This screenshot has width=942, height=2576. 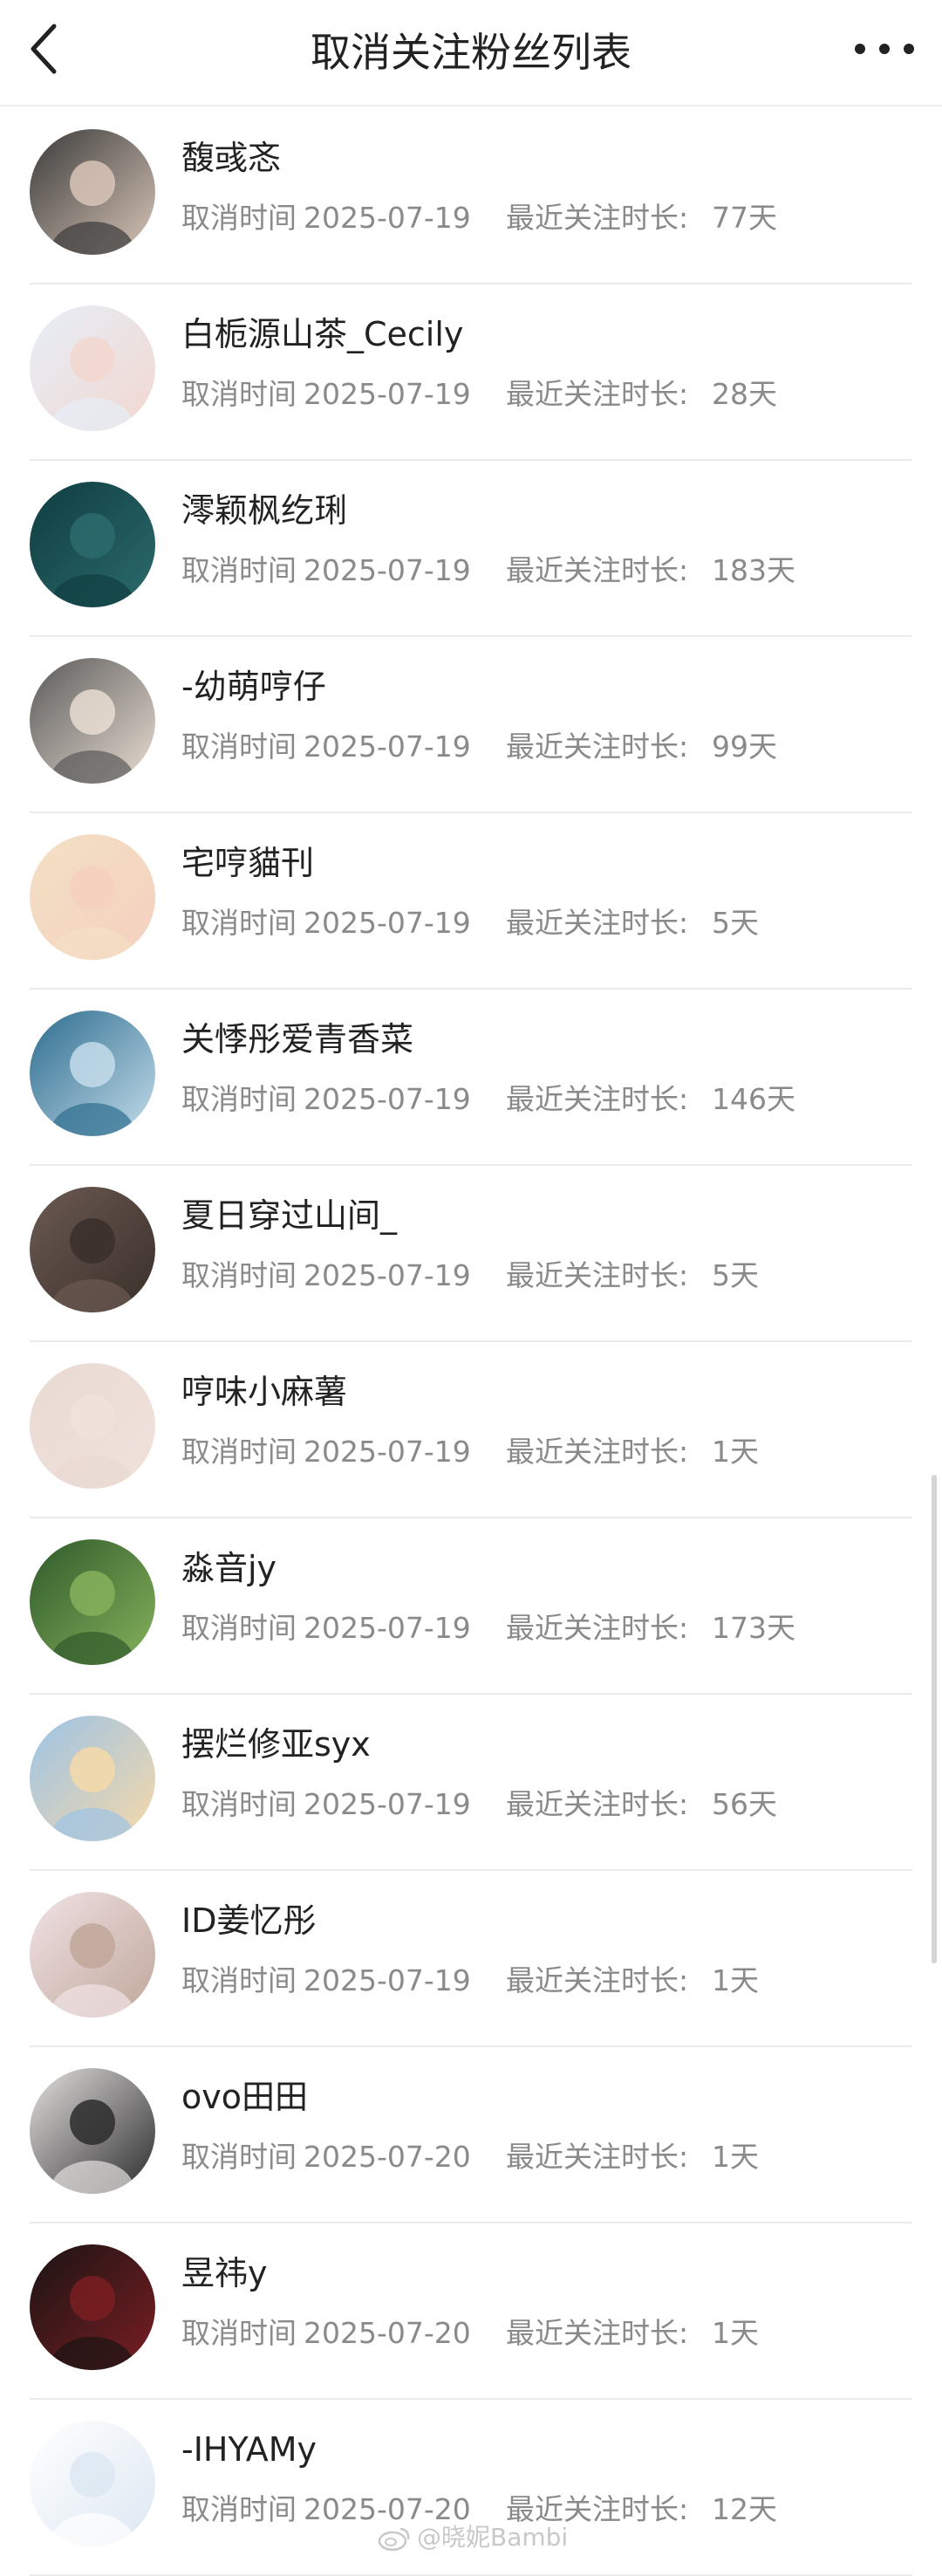 What do you see at coordinates (744, 394) in the screenshot?
I see `follow-duration-value: 28天` at bounding box center [744, 394].